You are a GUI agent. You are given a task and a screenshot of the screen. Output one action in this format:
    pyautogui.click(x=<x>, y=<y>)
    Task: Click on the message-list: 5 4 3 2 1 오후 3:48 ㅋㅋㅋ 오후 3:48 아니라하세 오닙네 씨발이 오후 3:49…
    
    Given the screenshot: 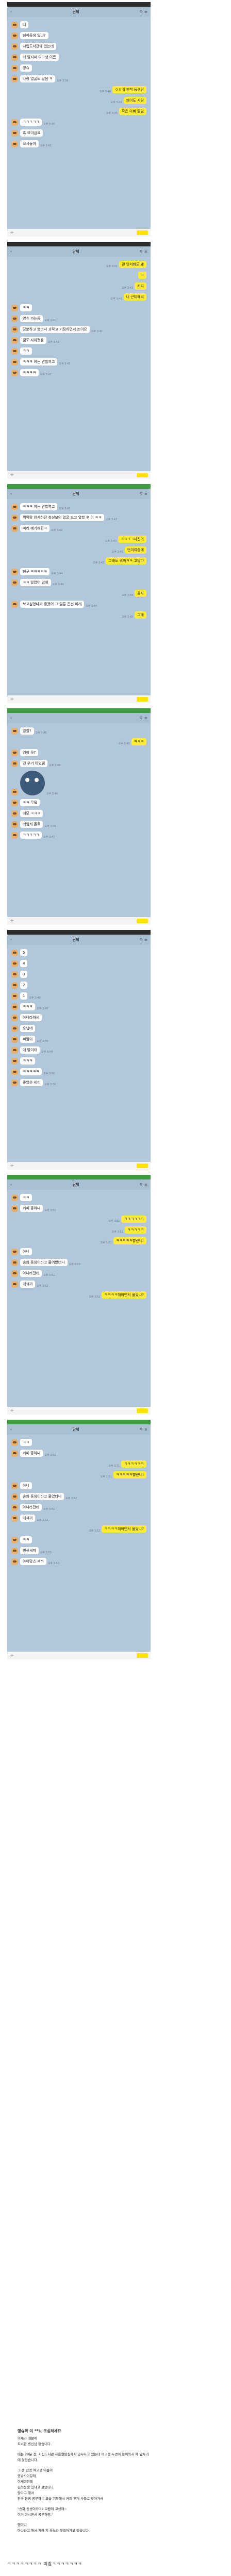 What is the action you would take?
    pyautogui.click(x=79, y=1016)
    